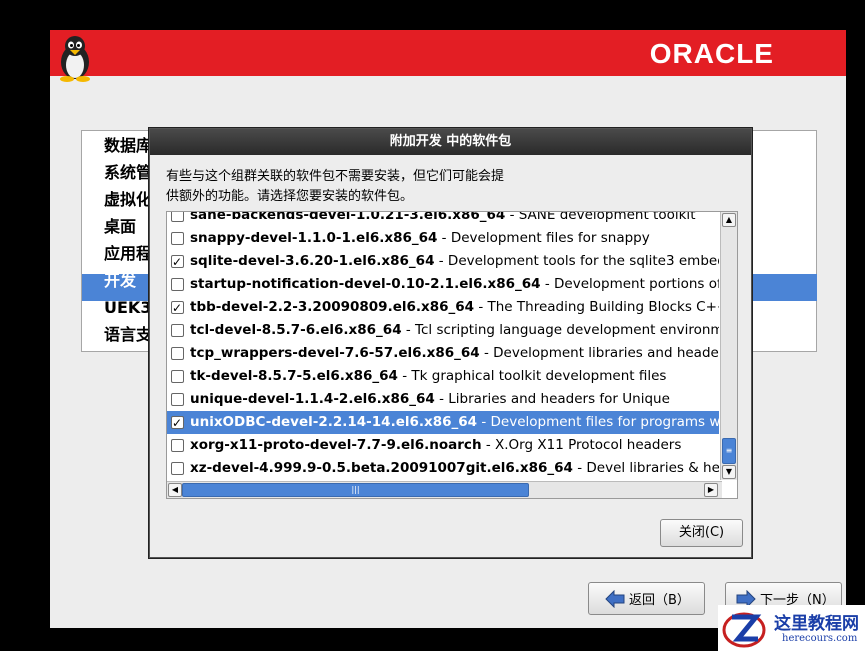  Describe the element at coordinates (599, 353) in the screenshot. I see `package-description: - Development libraries and headers` at that location.